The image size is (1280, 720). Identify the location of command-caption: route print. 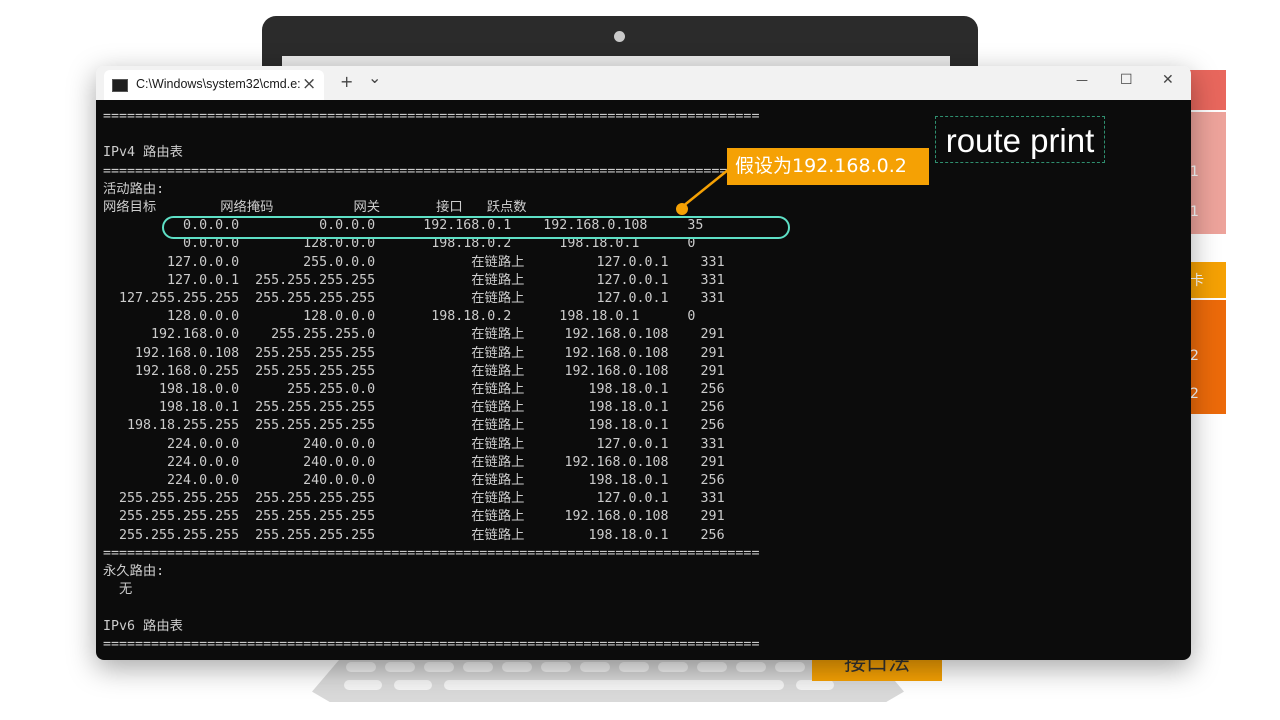
(1020, 139).